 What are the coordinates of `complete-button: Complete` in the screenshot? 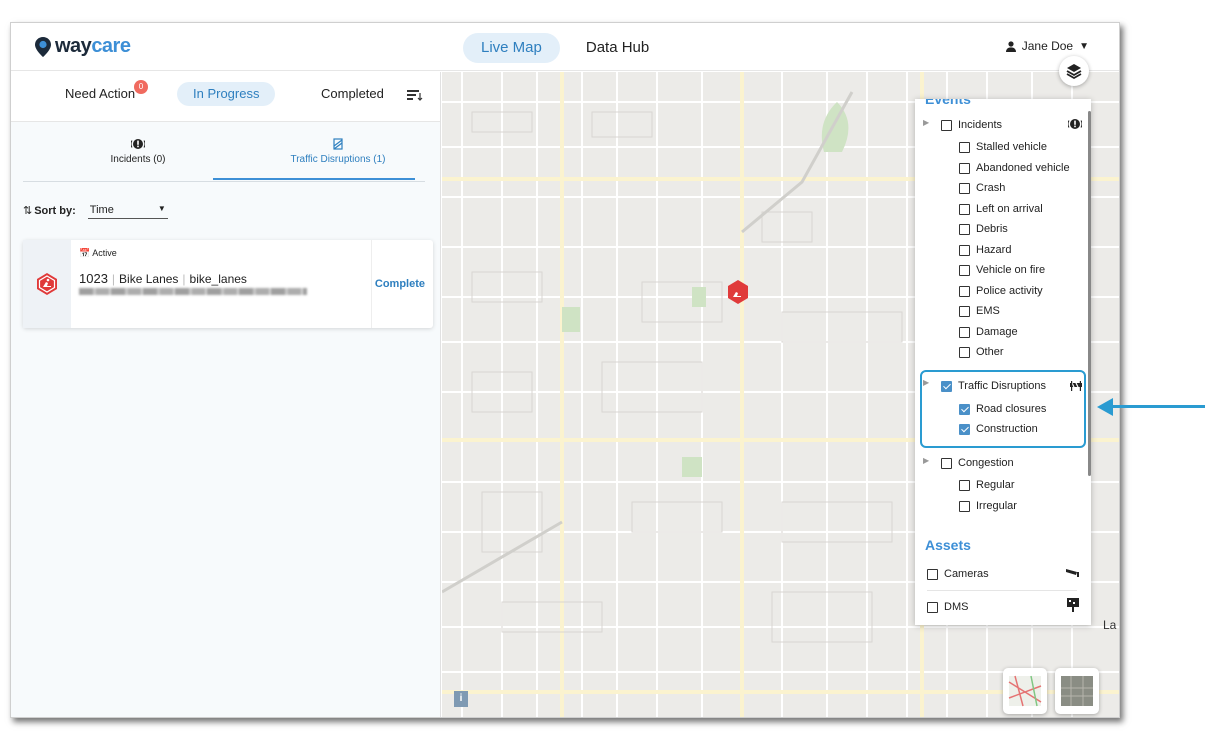 It's located at (400, 284).